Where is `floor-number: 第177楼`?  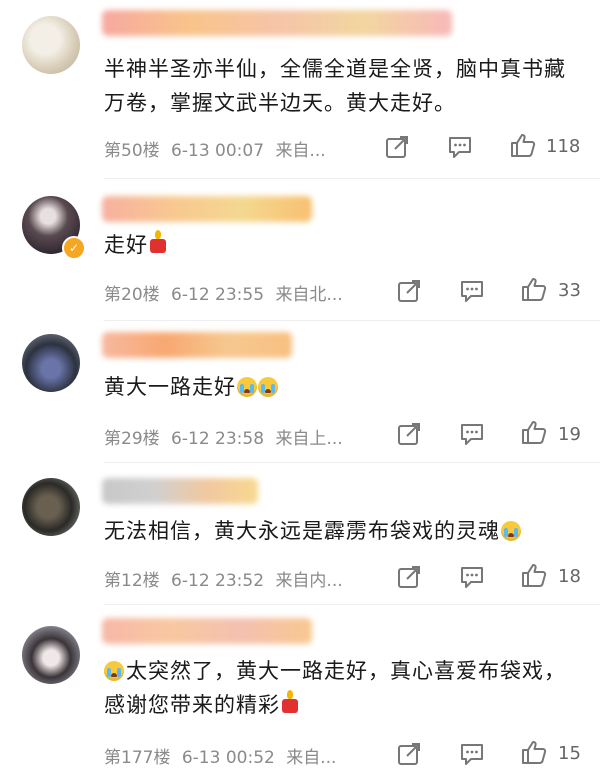 floor-number: 第177楼 is located at coordinates (137, 758).